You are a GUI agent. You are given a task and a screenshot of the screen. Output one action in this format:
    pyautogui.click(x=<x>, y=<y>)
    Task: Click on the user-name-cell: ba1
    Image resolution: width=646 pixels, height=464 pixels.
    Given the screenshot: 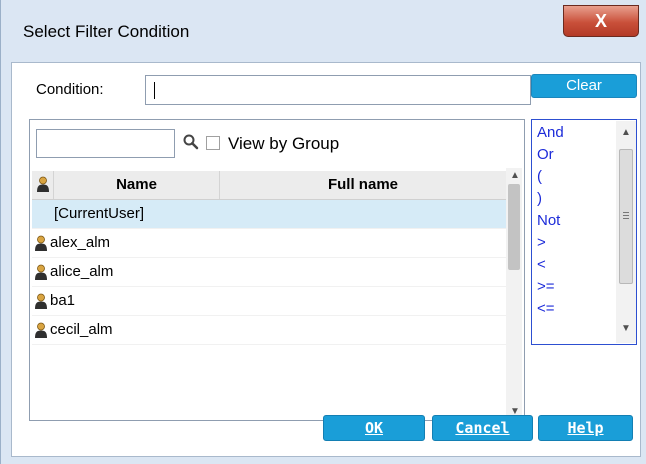 What is the action you would take?
    pyautogui.click(x=63, y=300)
    